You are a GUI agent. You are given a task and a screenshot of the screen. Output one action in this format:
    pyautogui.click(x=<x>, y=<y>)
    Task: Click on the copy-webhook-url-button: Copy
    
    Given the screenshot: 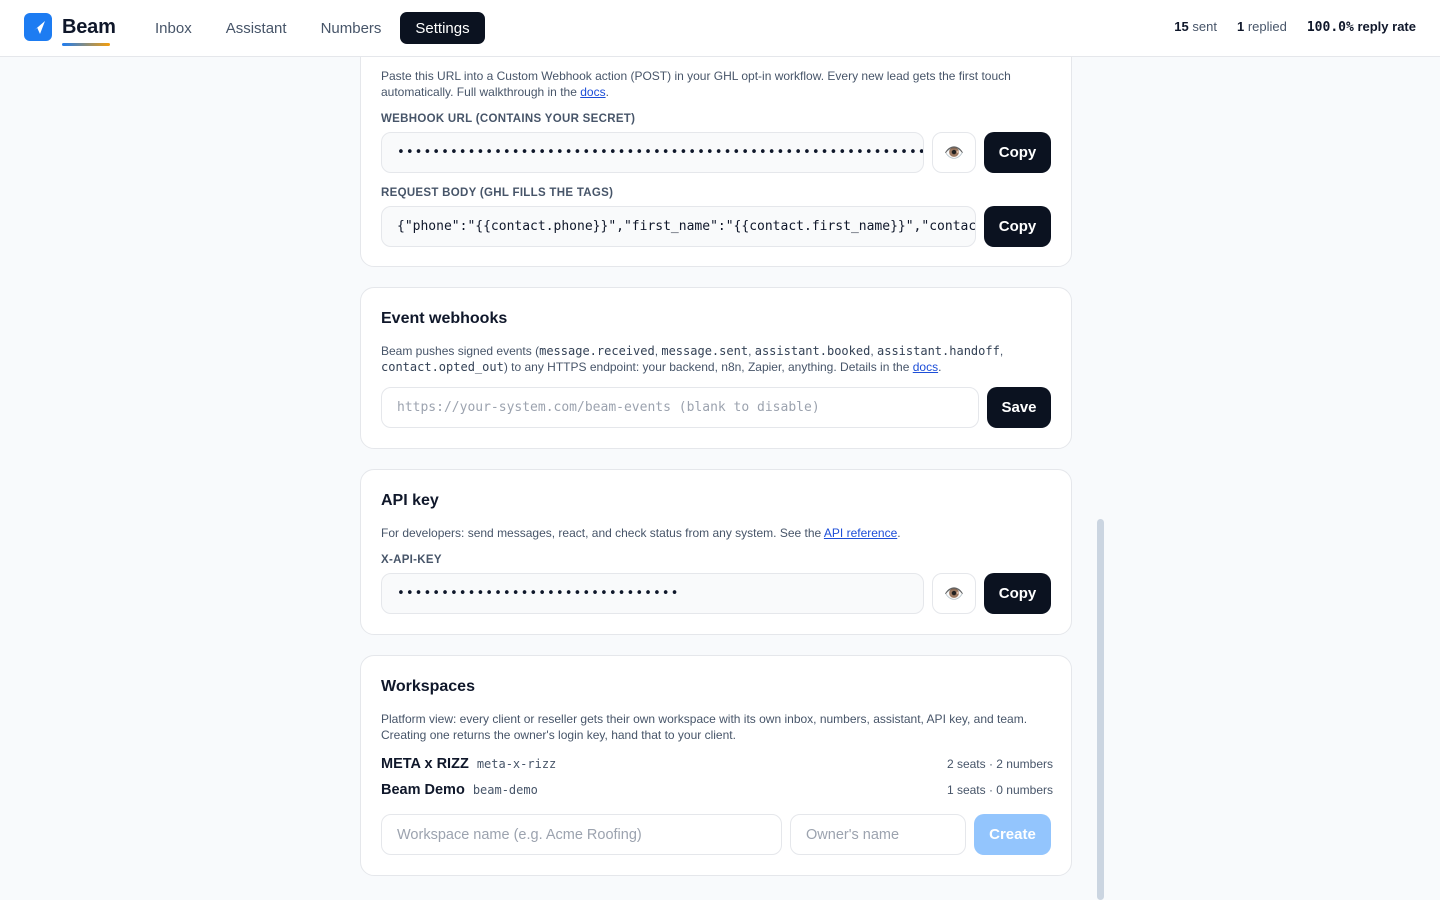 What is the action you would take?
    pyautogui.click(x=1017, y=152)
    